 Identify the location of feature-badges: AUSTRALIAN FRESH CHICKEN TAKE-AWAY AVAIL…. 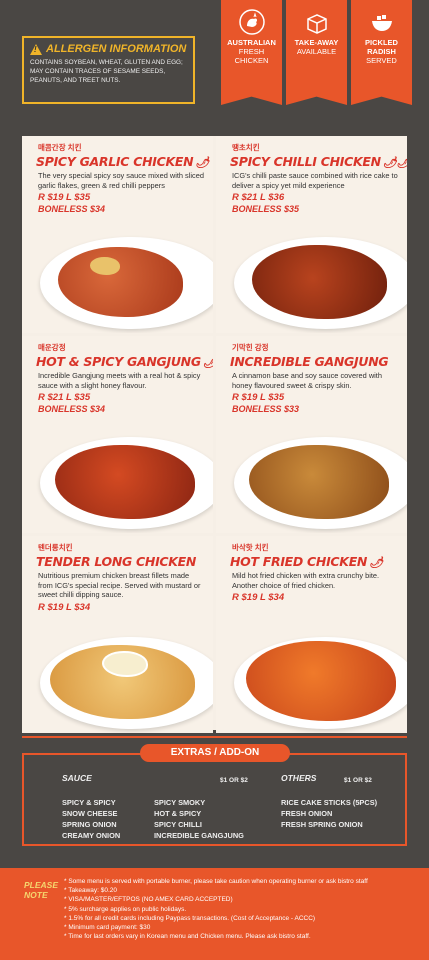
(316, 52).